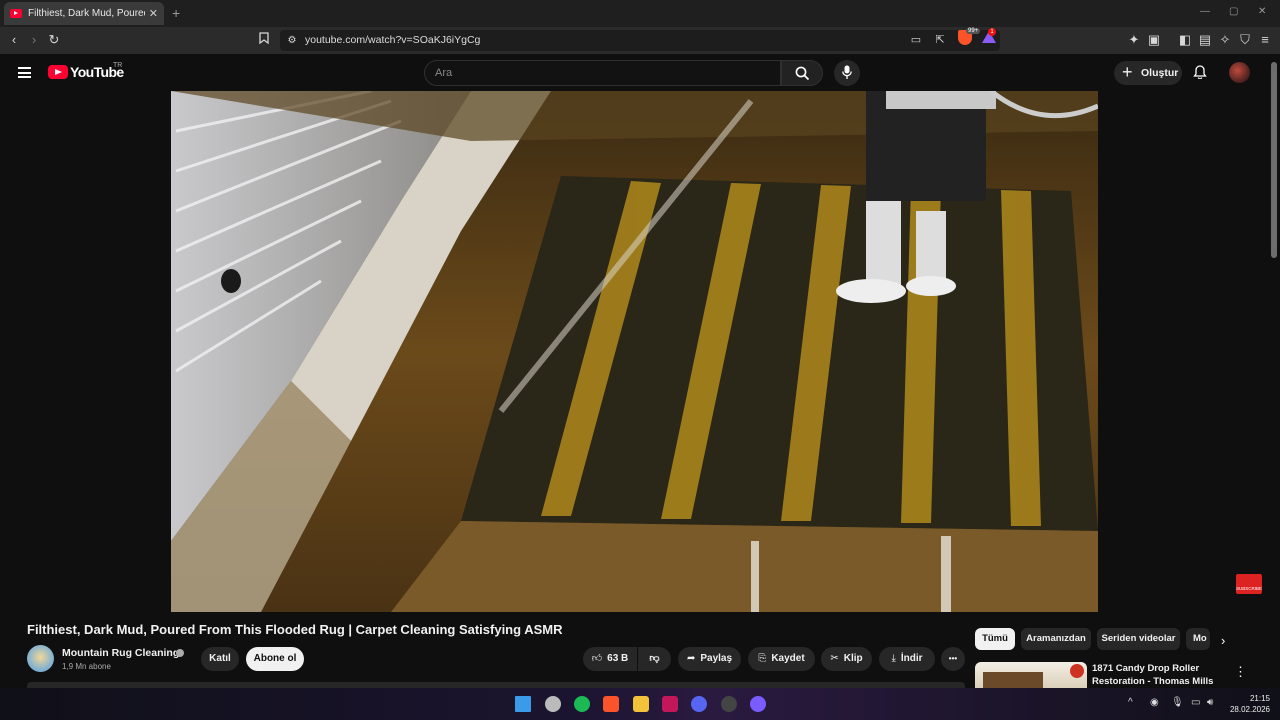  Describe the element at coordinates (670, 704) in the screenshot. I see `taskbar-app-a-icon` at that location.